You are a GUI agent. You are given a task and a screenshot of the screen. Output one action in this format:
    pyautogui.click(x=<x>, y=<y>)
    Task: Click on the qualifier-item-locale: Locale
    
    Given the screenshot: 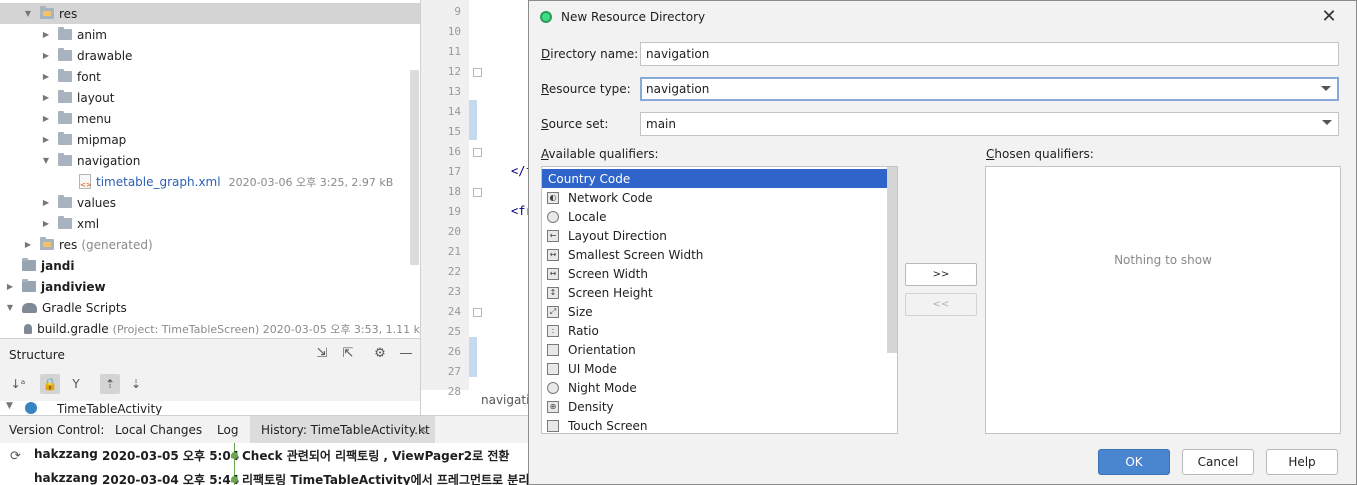 What is the action you would take?
    pyautogui.click(x=714, y=216)
    